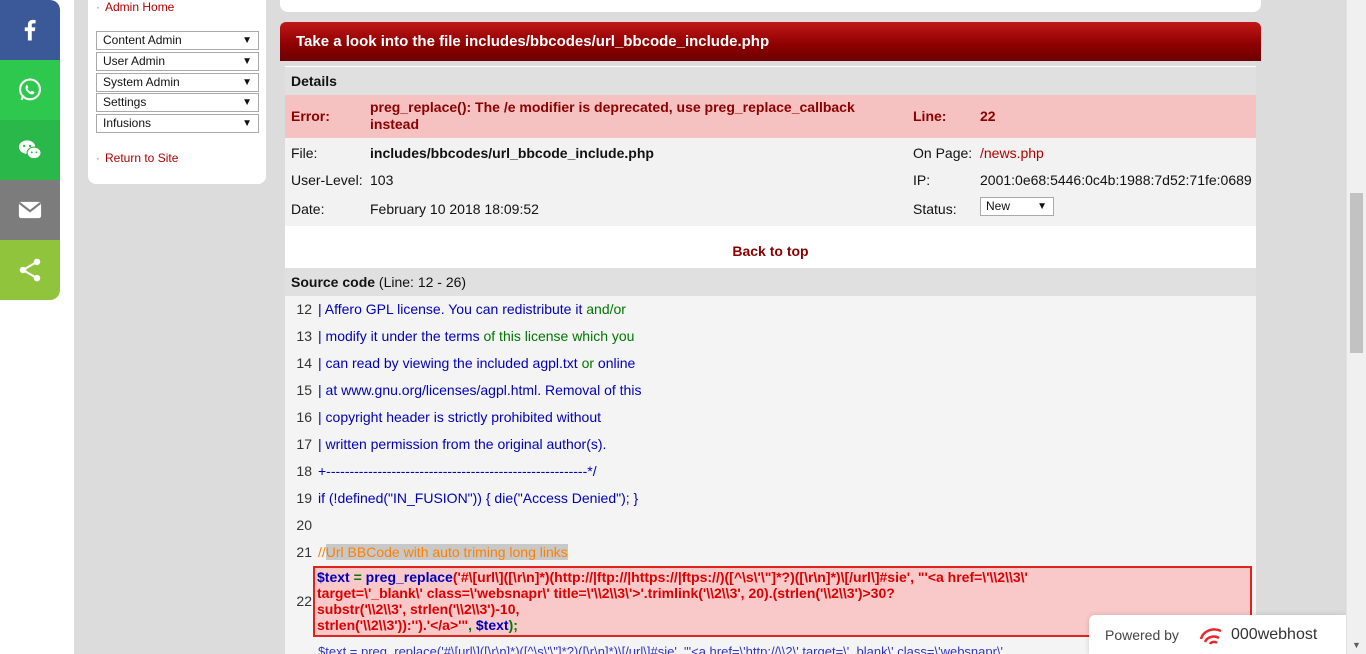 Image resolution: width=1366 pixels, height=654 pixels. I want to click on whatsapp-icon, so click(30, 89).